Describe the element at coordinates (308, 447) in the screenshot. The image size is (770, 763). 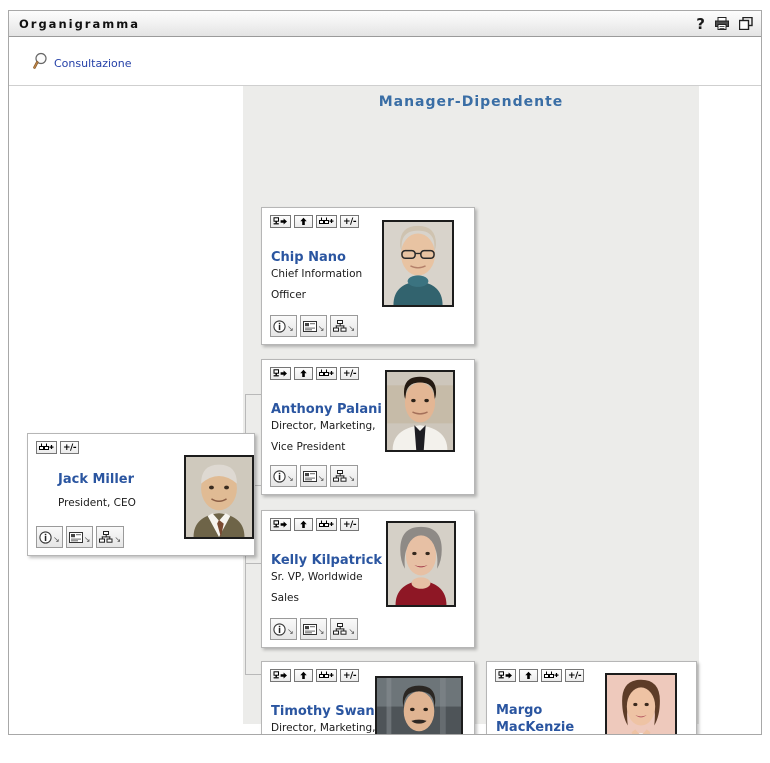
I see `card-title-line-2: Vice President` at that location.